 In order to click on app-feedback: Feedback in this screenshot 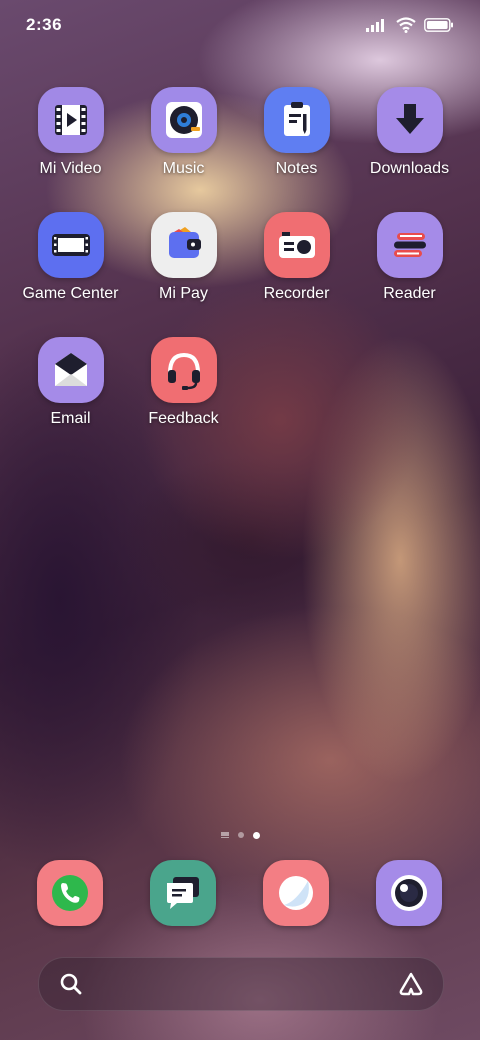, I will do `click(183, 392)`.